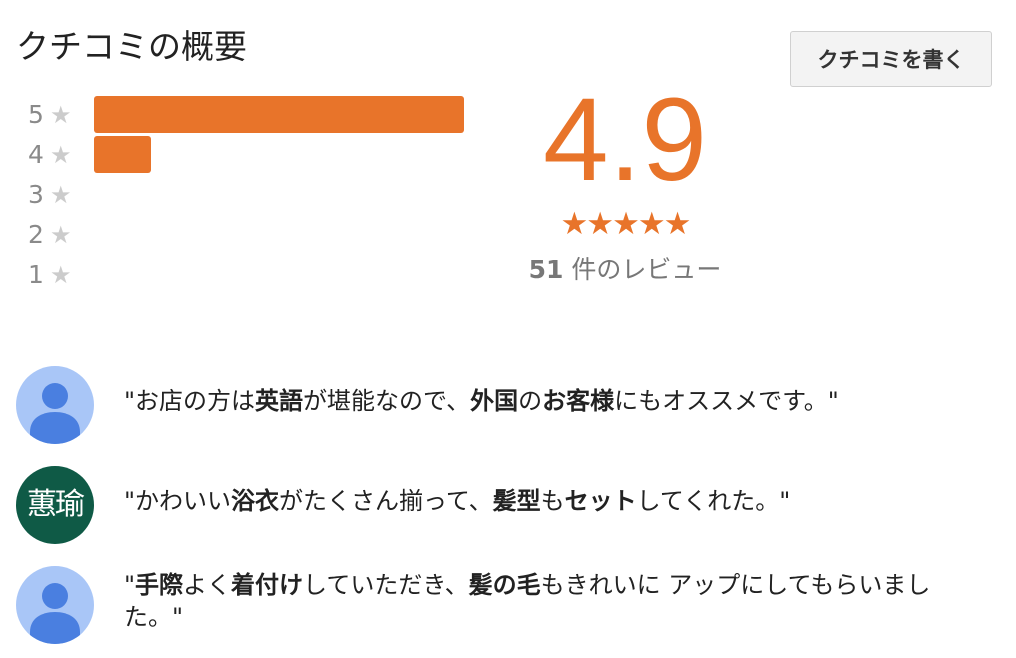 The image size is (1016, 658). Describe the element at coordinates (258, 155) in the screenshot. I see `histogram-row-4: 4 ★` at that location.